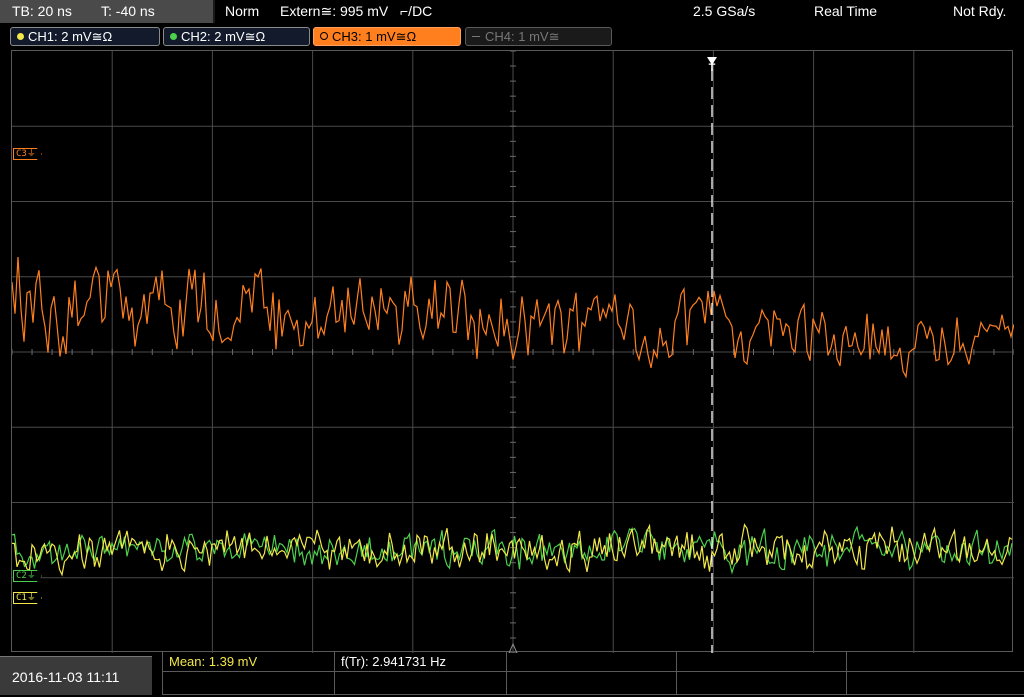 This screenshot has width=1024, height=697. Describe the element at coordinates (242, 11) in the screenshot. I see `trigger-mode: Norm` at that location.